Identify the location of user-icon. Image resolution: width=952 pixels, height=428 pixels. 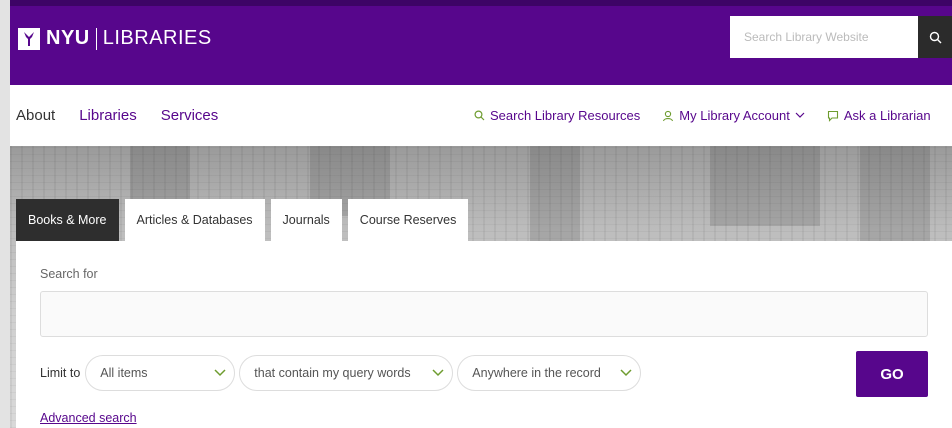
(668, 115).